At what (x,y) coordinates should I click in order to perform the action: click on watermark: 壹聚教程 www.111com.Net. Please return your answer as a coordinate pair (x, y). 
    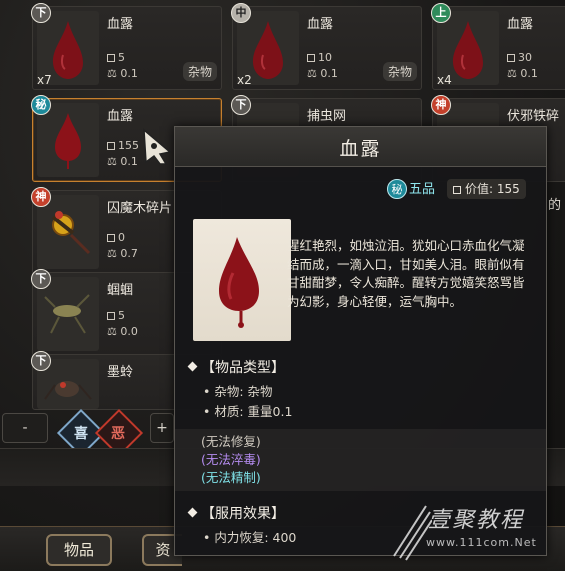
    Looking at the image, I should click on (475, 535).